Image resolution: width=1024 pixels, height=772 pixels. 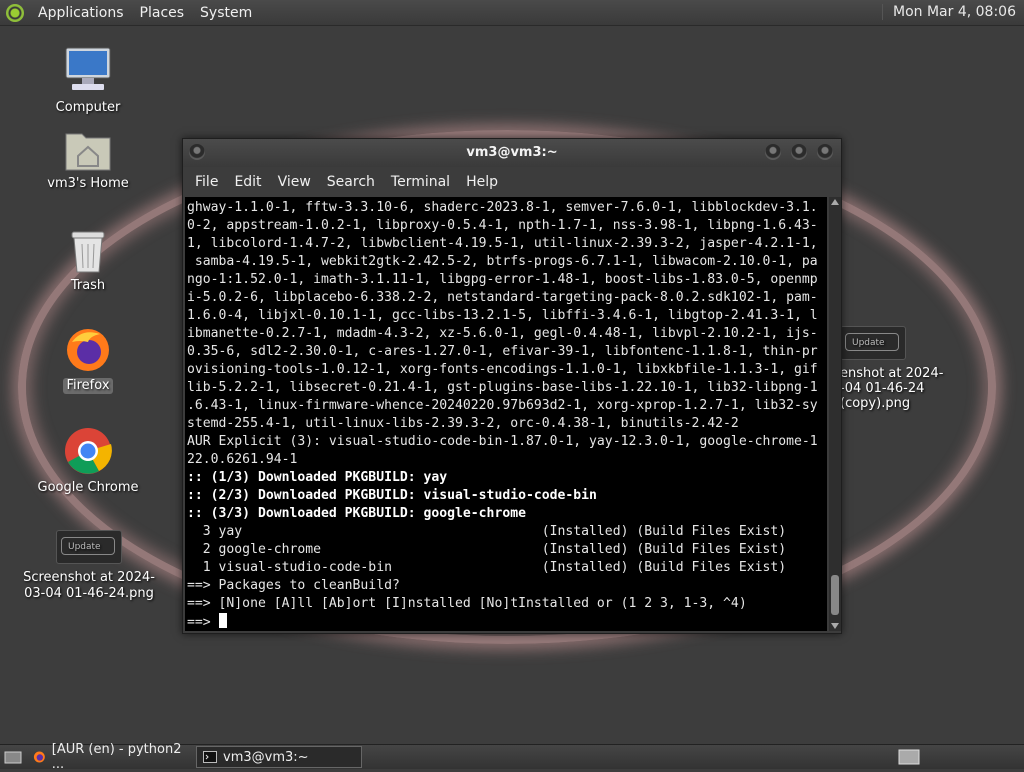 What do you see at coordinates (799, 152) in the screenshot?
I see `maximize-icon` at bounding box center [799, 152].